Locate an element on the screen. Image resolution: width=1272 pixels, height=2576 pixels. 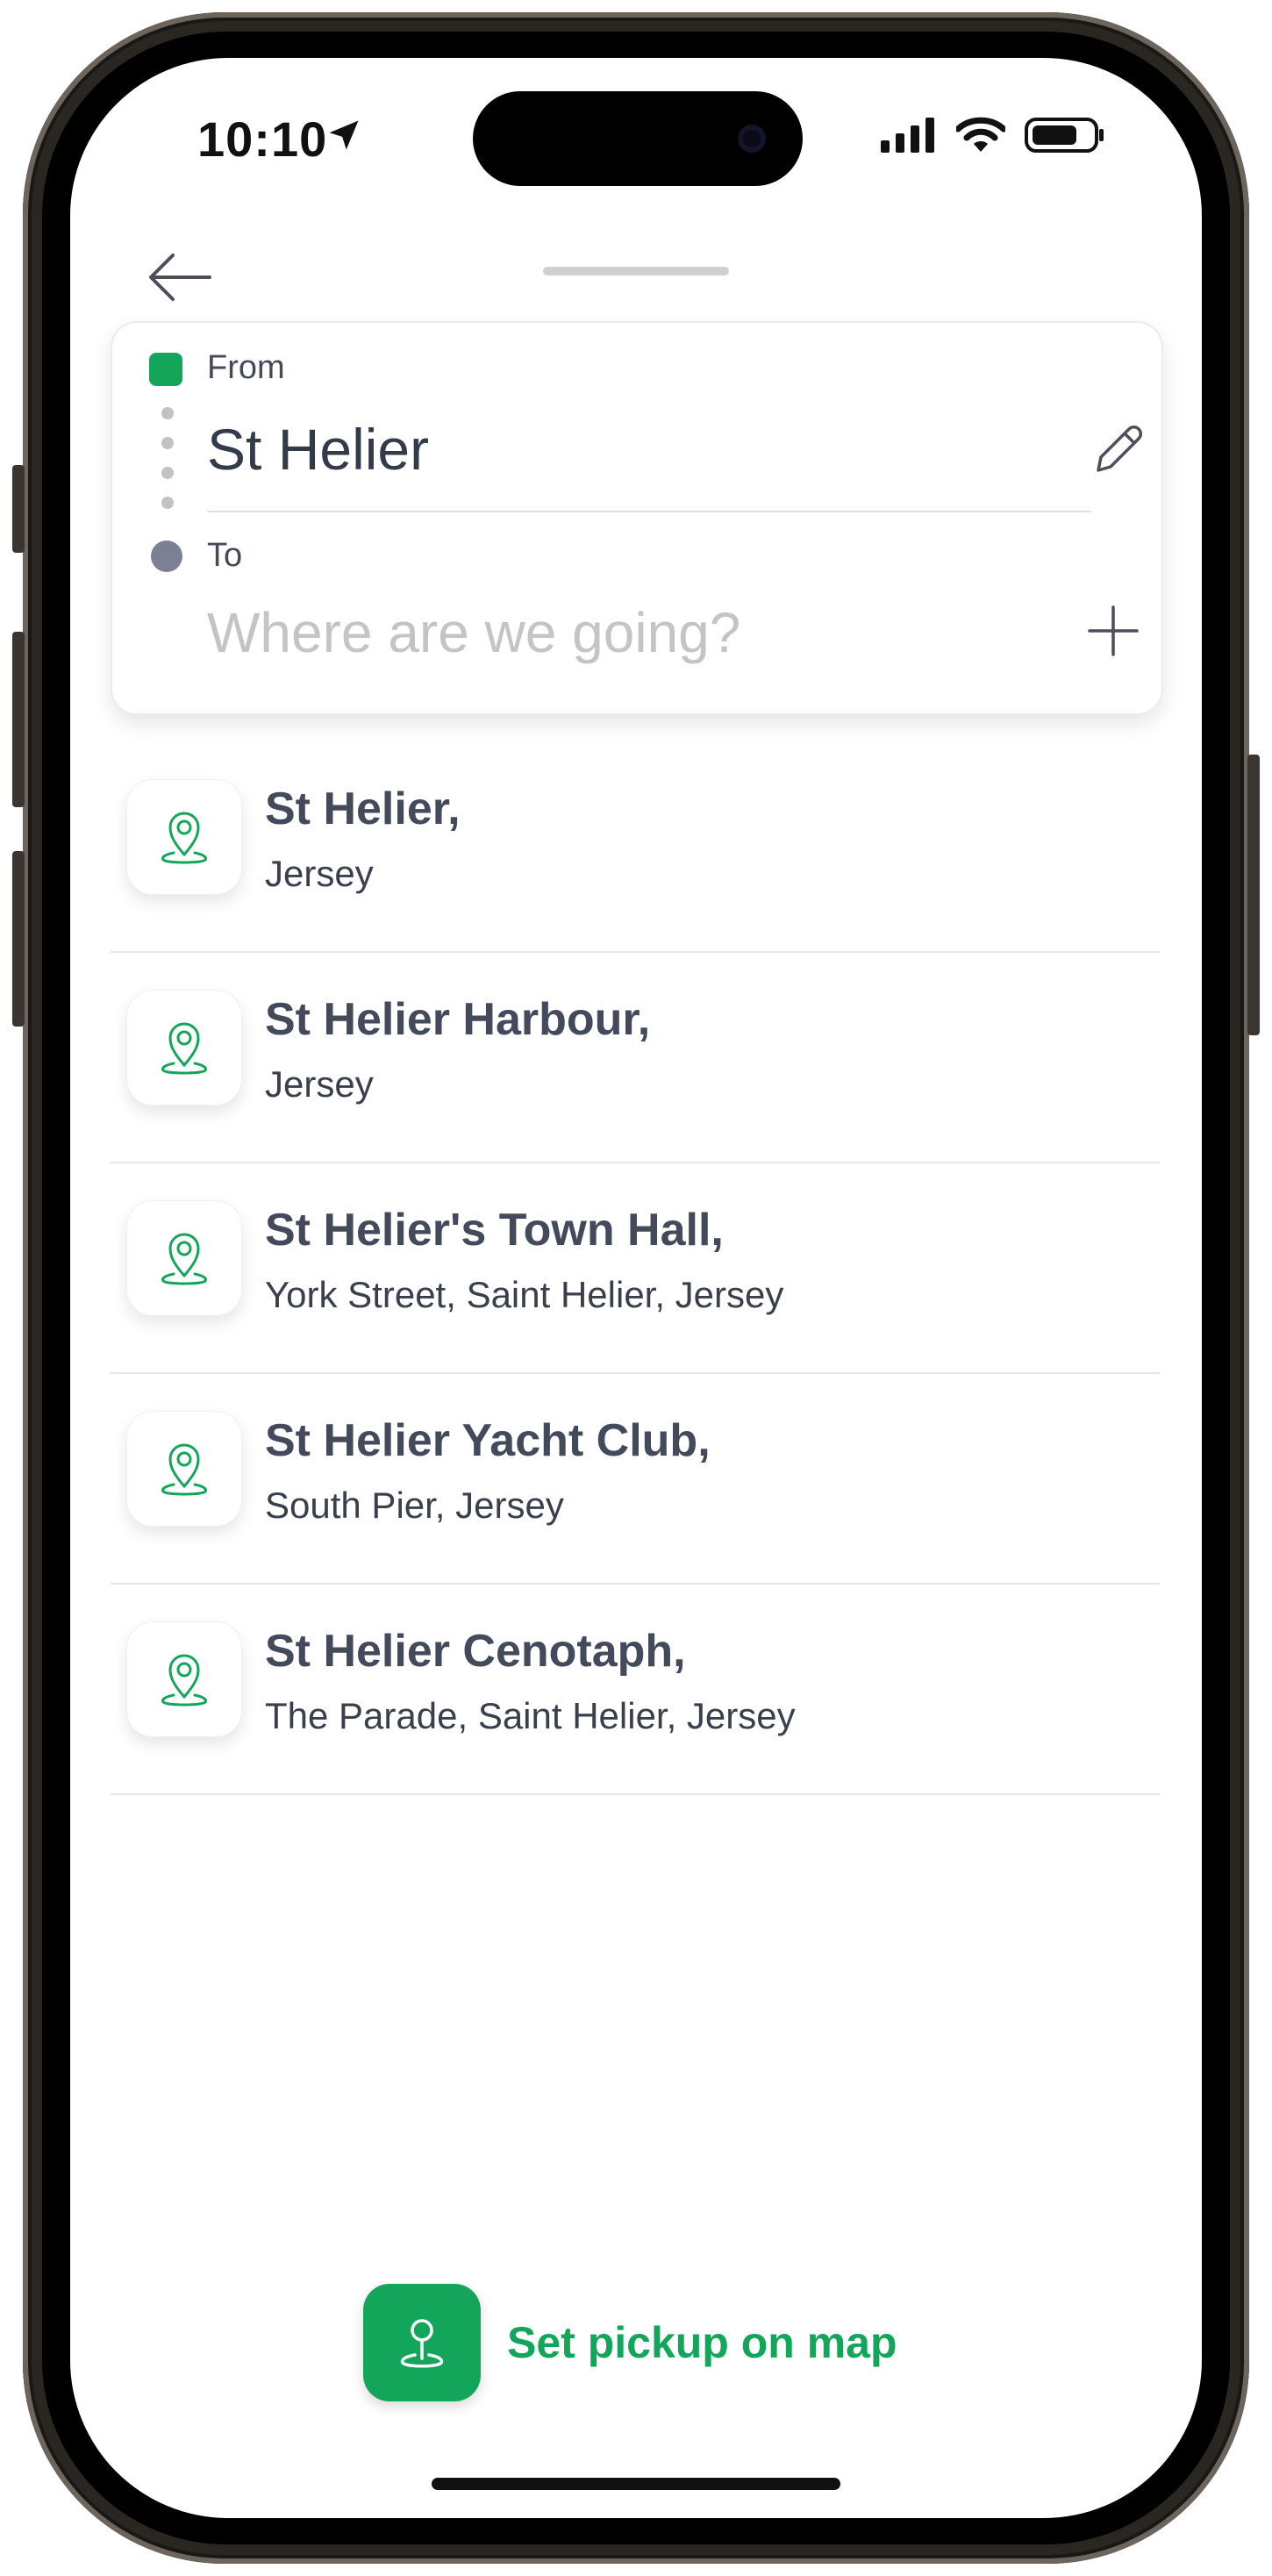
power-button is located at coordinates (1253, 895).